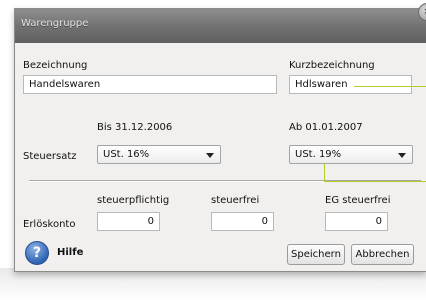  I want to click on help-icon: ?, so click(37, 253).